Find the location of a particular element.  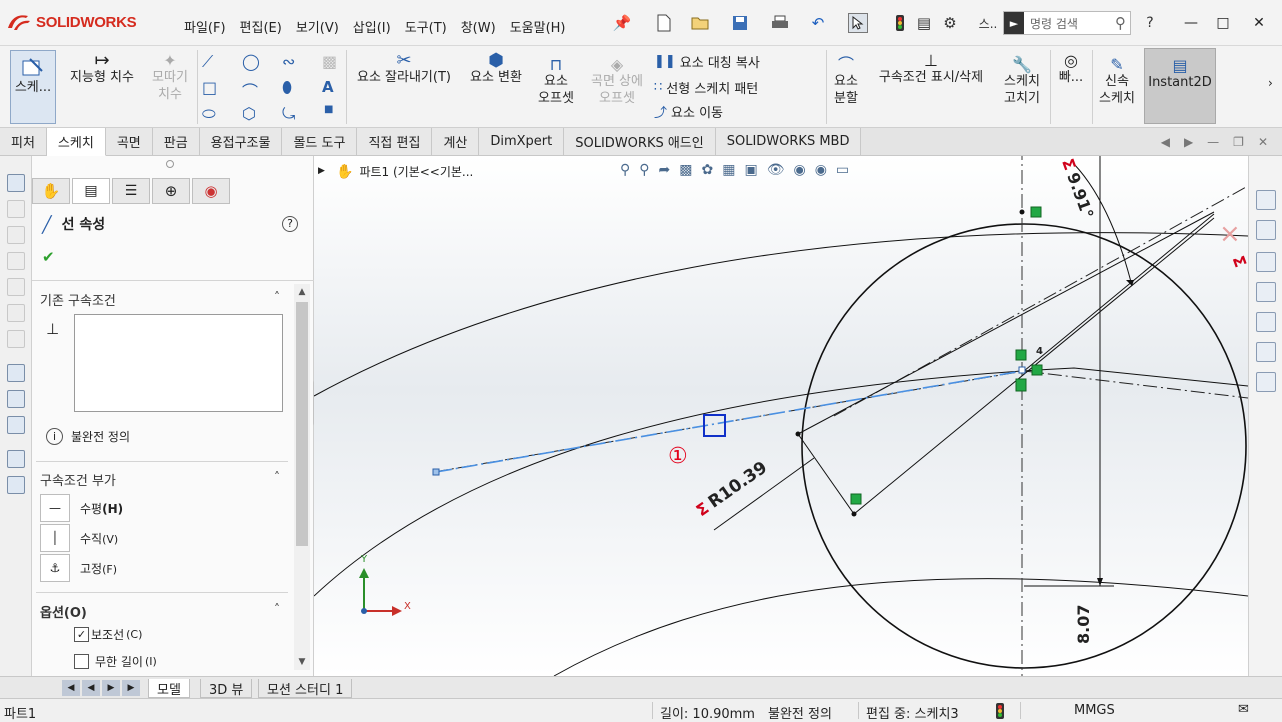

view-palette-icon is located at coordinates (1266, 292).